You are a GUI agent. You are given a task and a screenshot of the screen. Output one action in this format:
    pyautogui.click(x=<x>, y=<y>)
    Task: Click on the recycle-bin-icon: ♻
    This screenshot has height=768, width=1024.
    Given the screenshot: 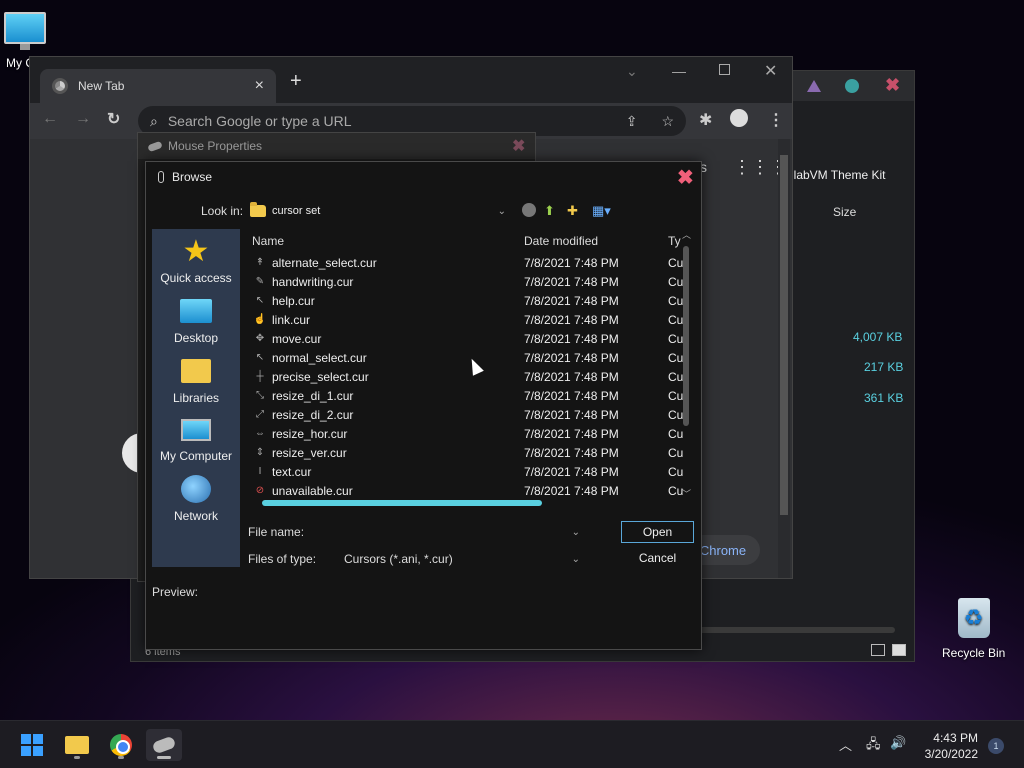 What is the action you would take?
    pyautogui.click(x=973, y=618)
    